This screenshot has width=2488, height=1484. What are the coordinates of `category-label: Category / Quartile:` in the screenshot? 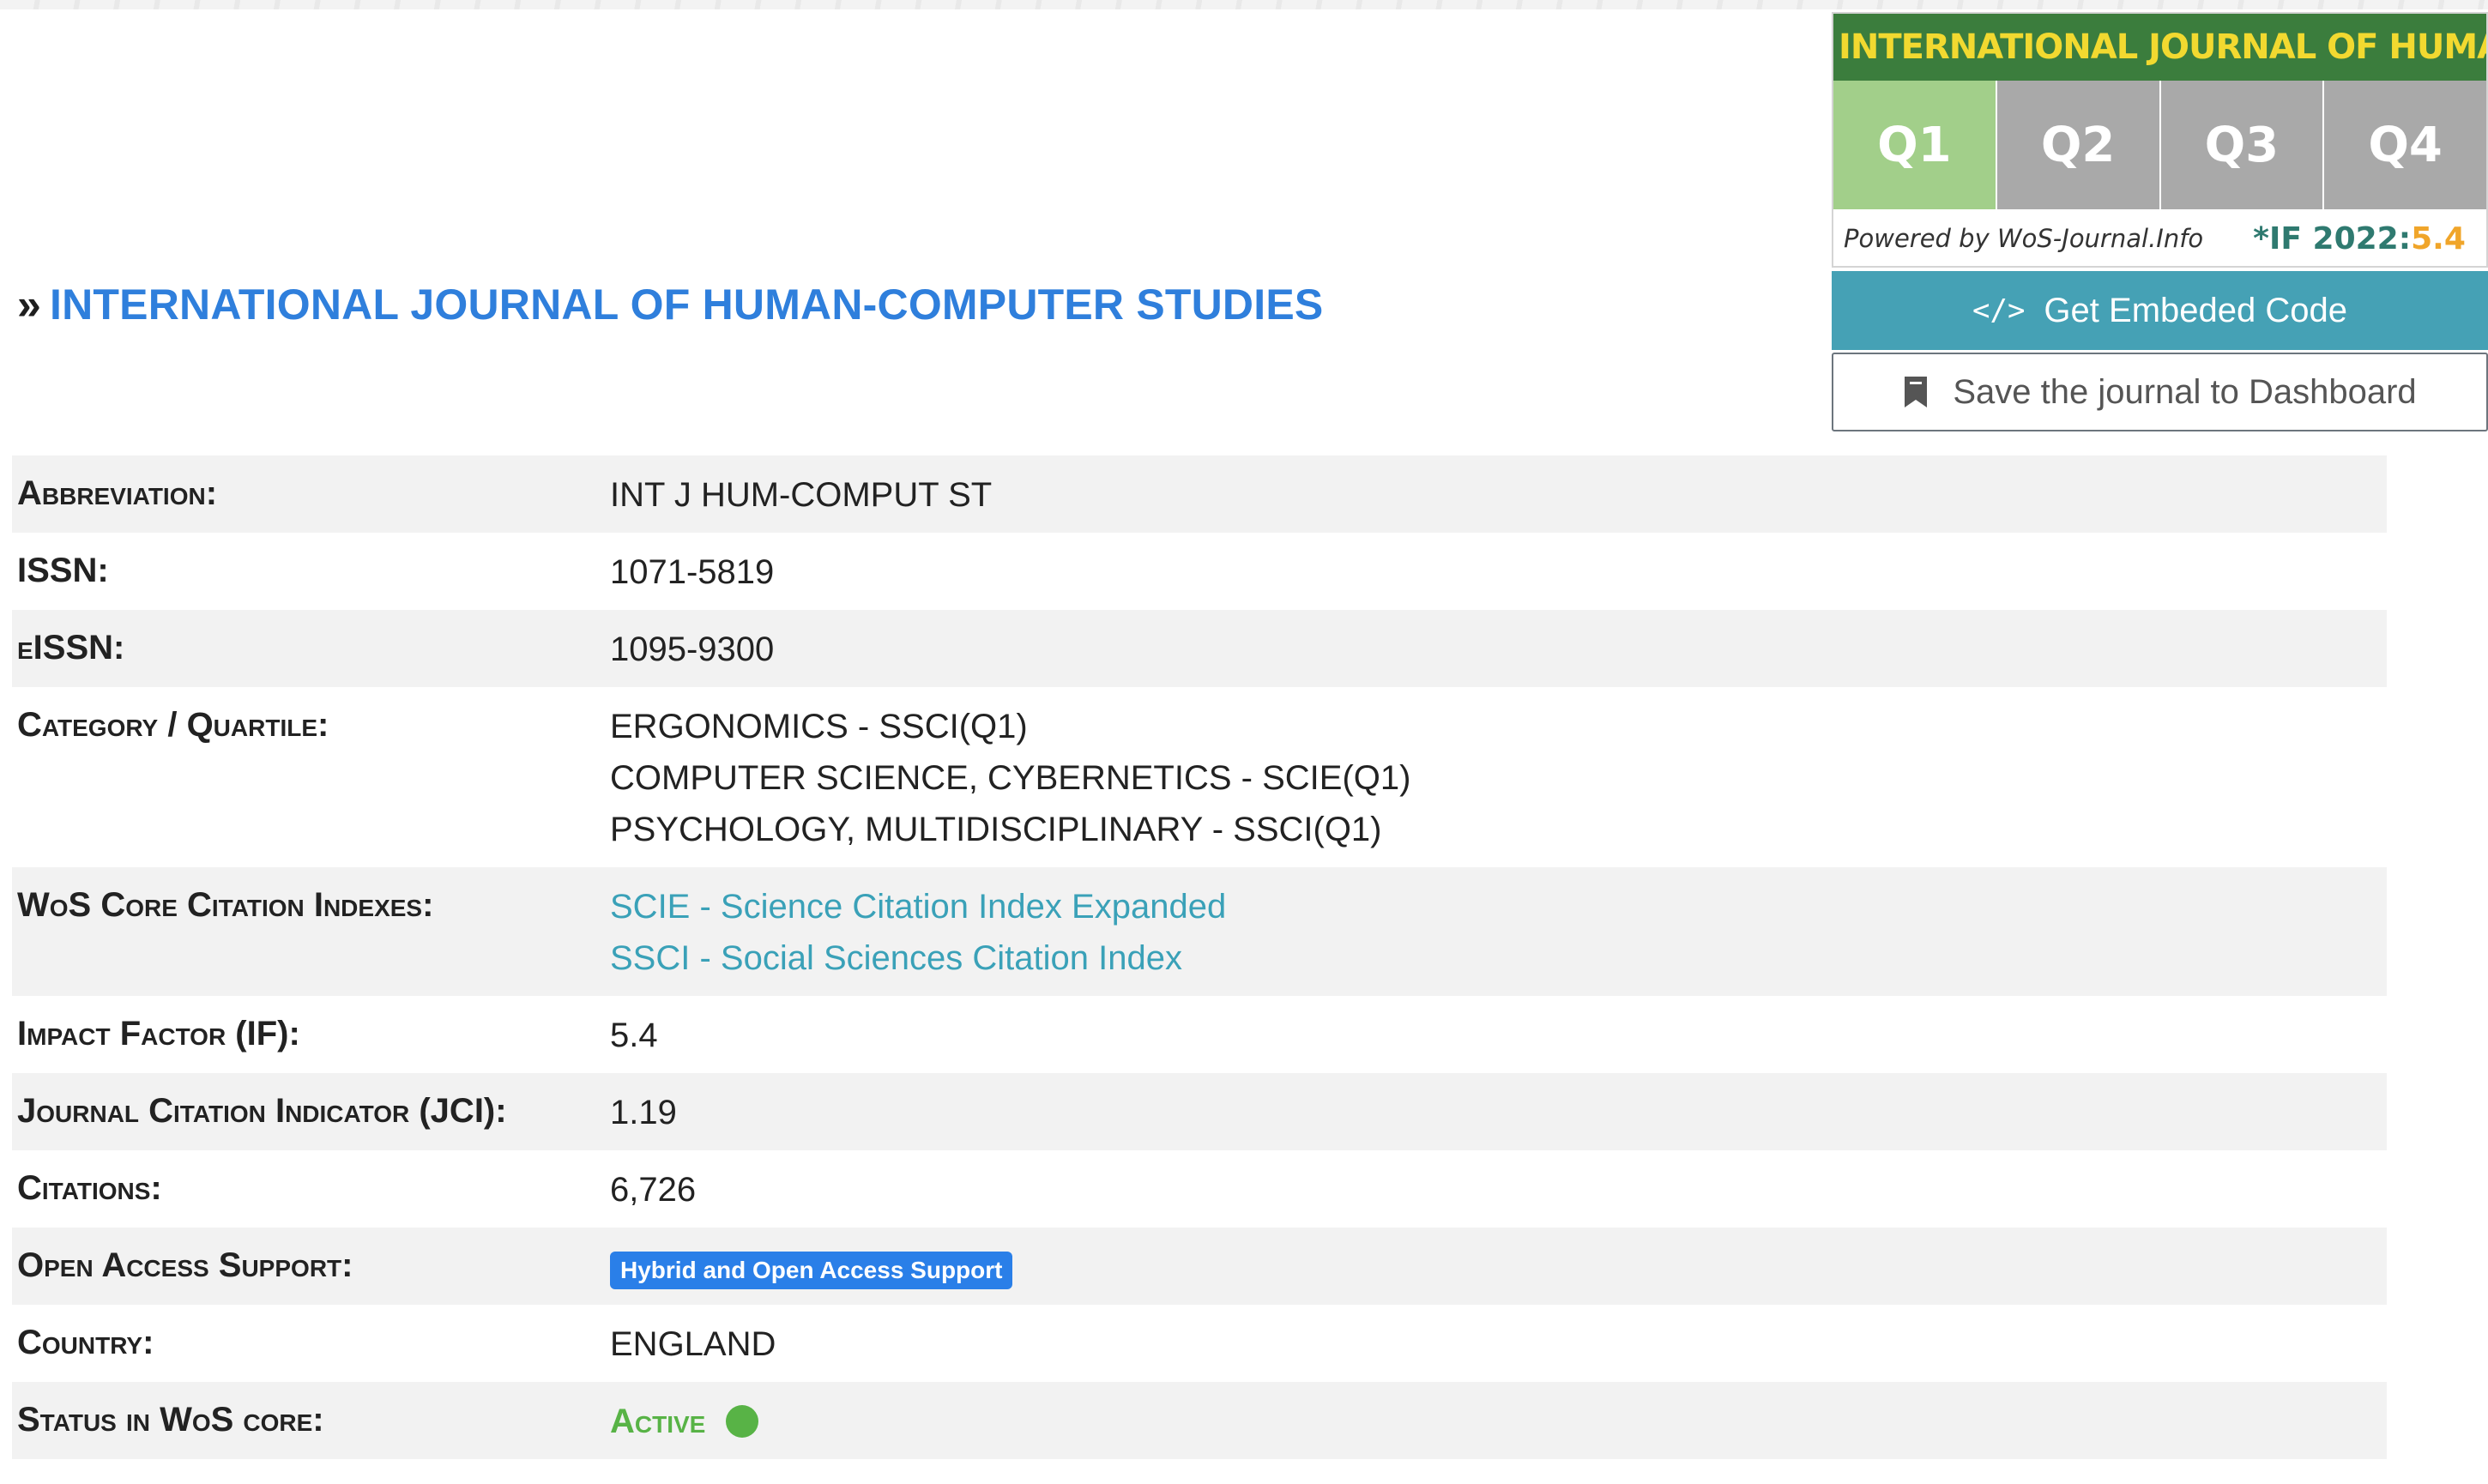 It's located at (173, 725).